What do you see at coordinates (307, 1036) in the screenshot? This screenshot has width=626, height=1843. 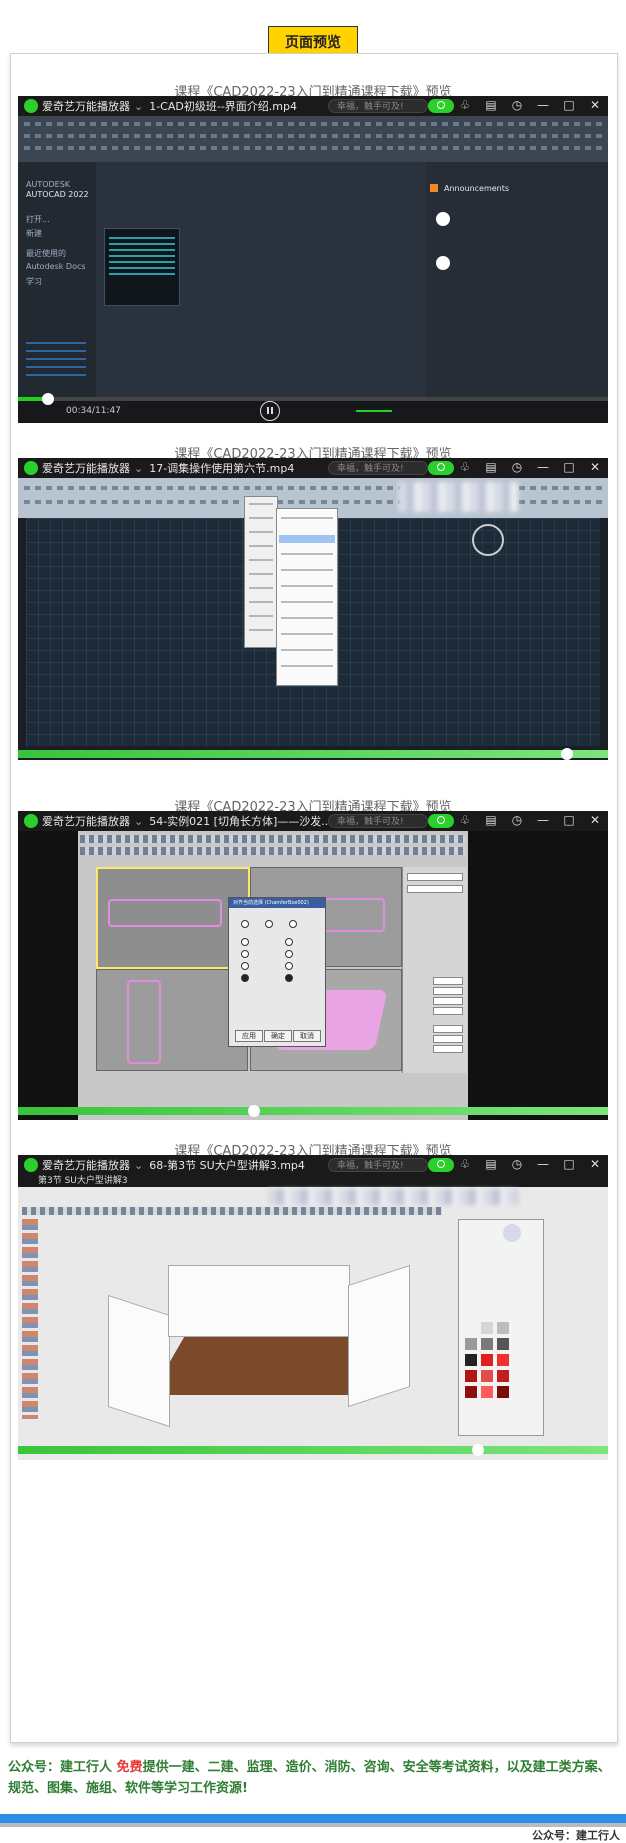 I see `cancel-button: 取消` at bounding box center [307, 1036].